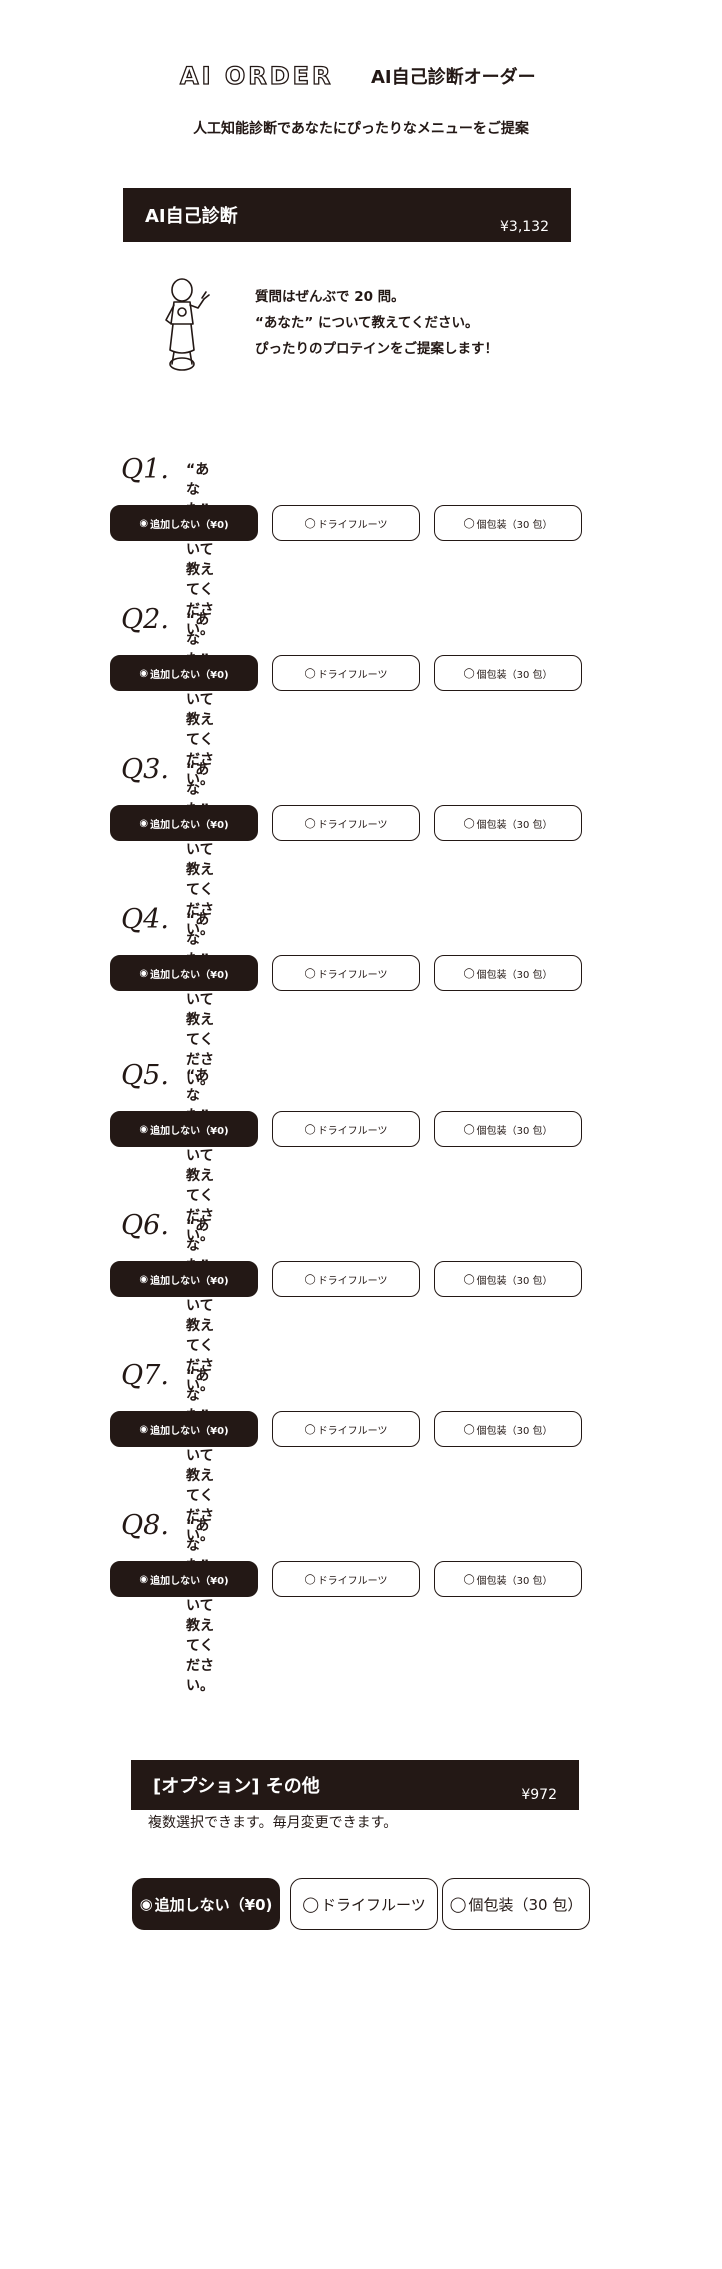 The width and height of the screenshot is (722, 2269). I want to click on extra-option-dried-fruit: ◯ ドライフルーツ, so click(364, 1904).